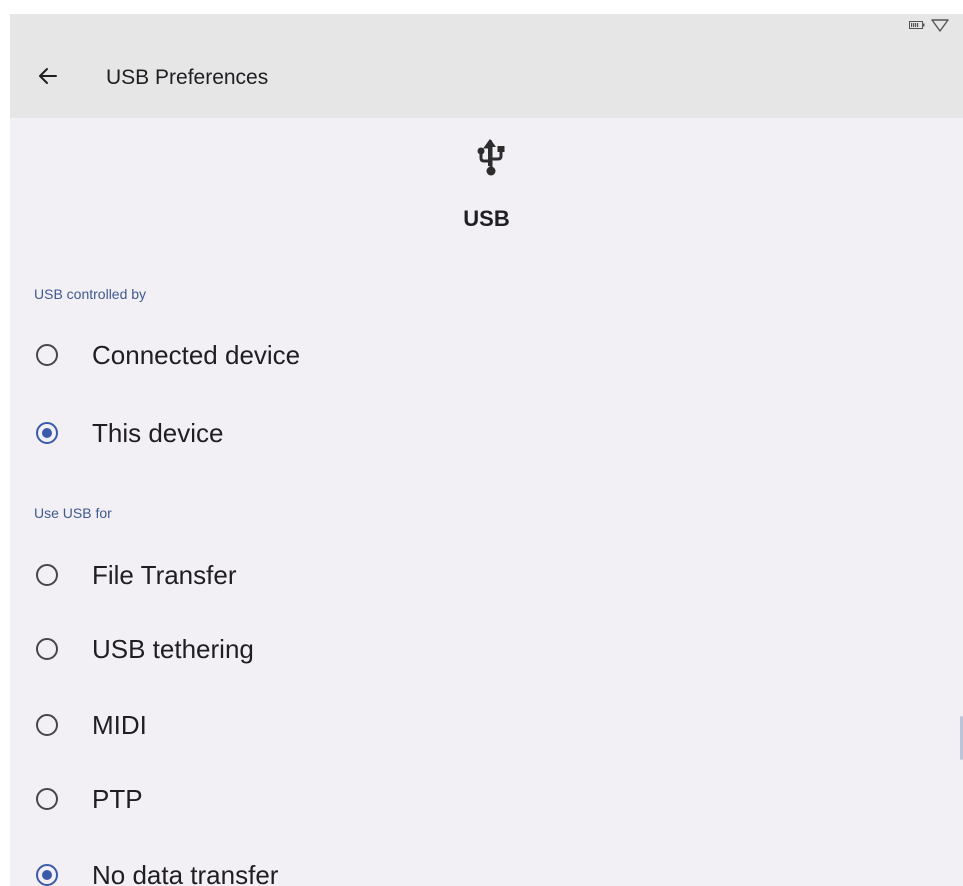 Image resolution: width=963 pixels, height=886 pixels. Describe the element at coordinates (486, 575) in the screenshot. I see `option-file-transfer: File Transfer` at that location.